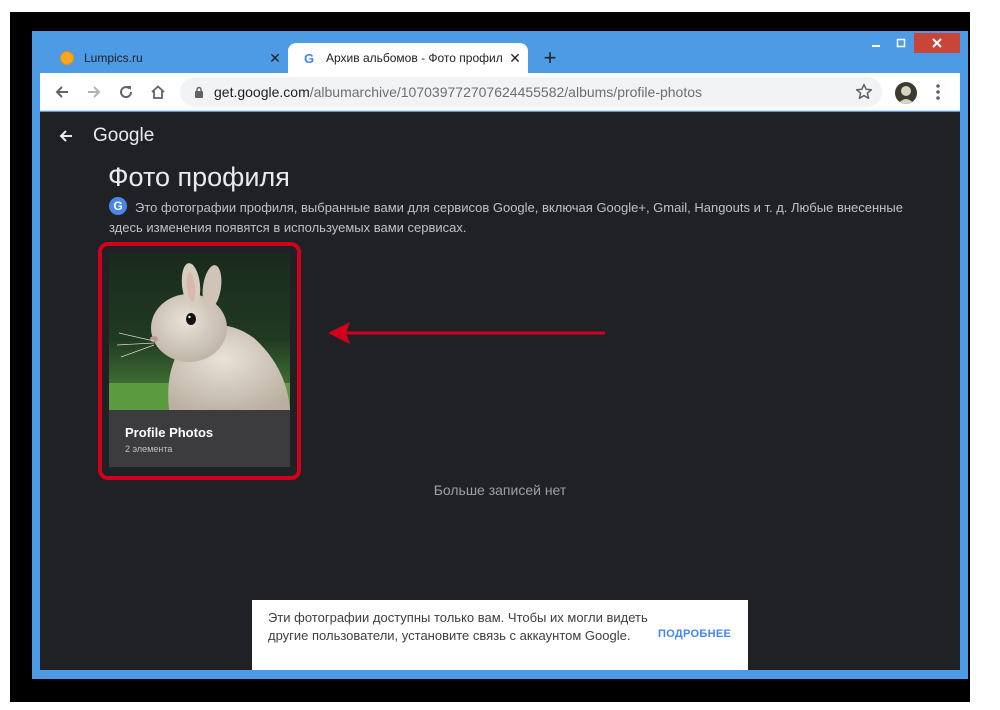  What do you see at coordinates (123, 136) in the screenshot?
I see `google-logo-text: Google` at bounding box center [123, 136].